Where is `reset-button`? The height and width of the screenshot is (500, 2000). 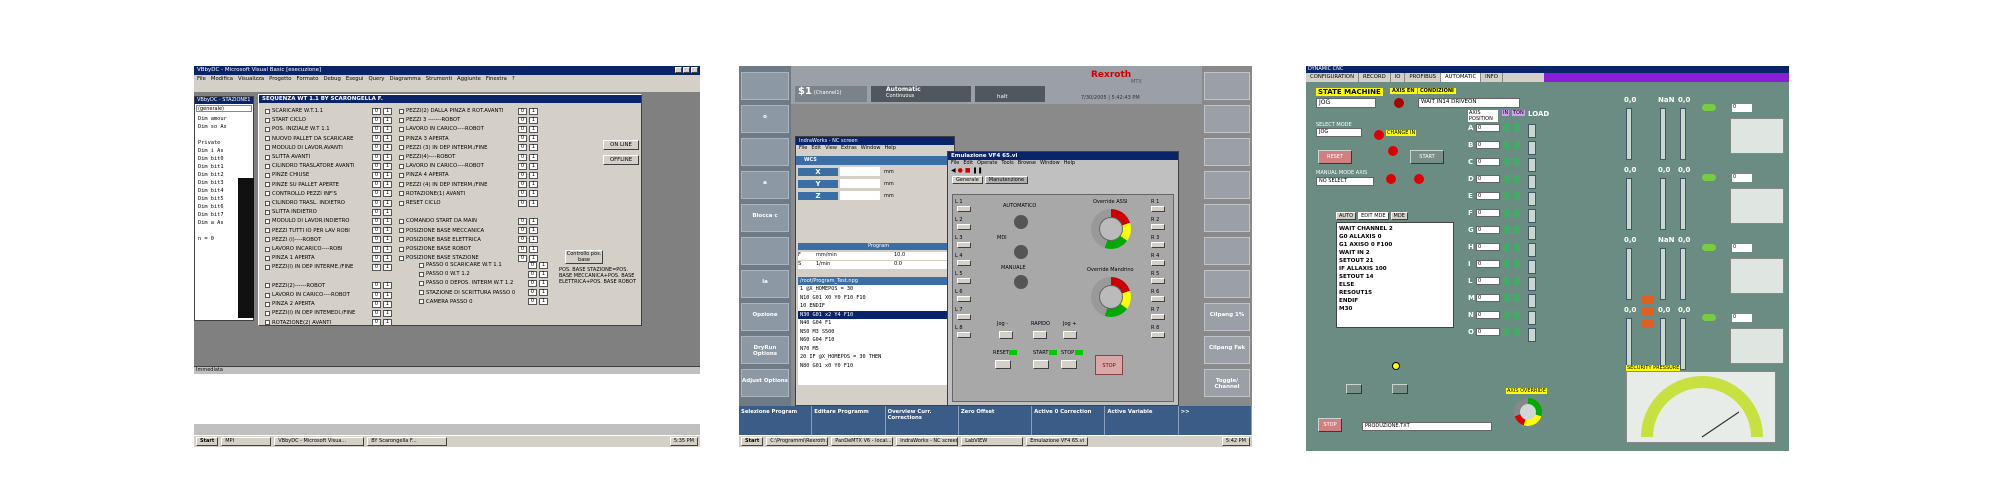 reset-button is located at coordinates (1003, 364).